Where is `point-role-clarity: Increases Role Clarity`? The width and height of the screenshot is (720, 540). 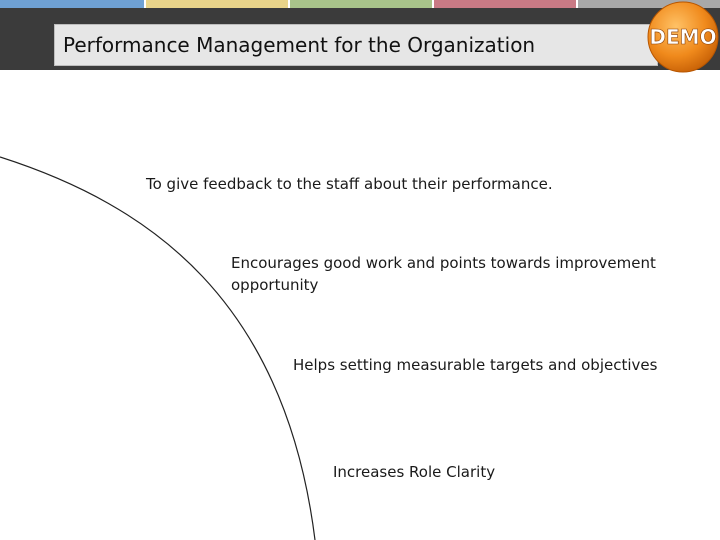
point-role-clarity: Increases Role Clarity is located at coordinates (414, 472).